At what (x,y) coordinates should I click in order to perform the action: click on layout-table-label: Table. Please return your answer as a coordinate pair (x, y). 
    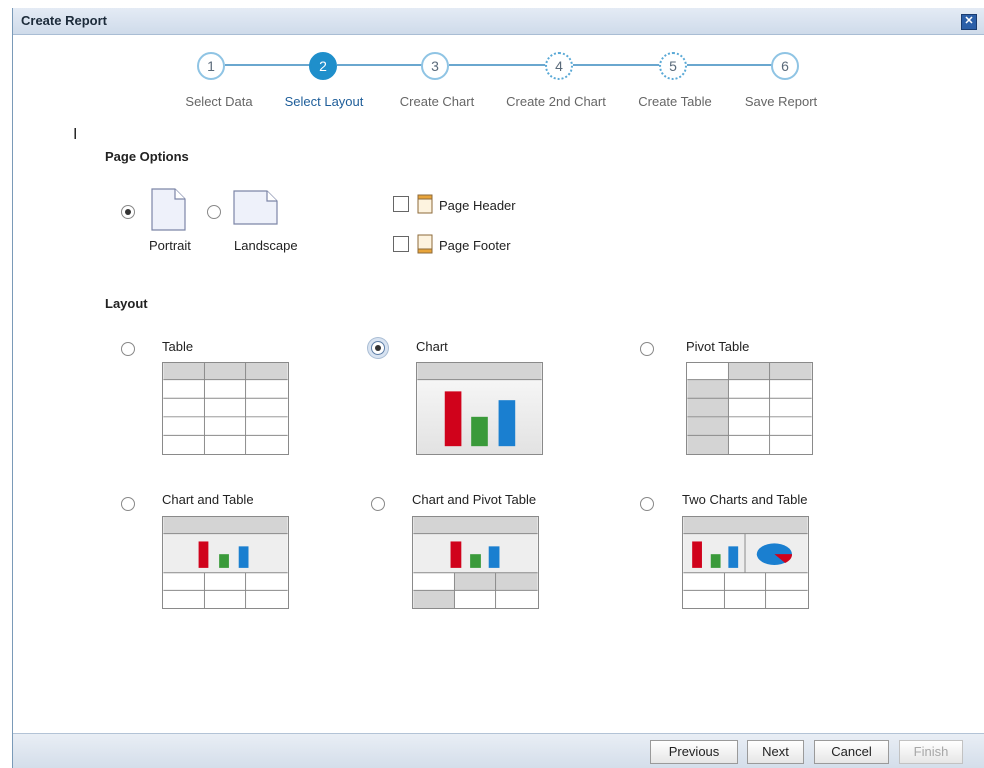
    Looking at the image, I should click on (178, 346).